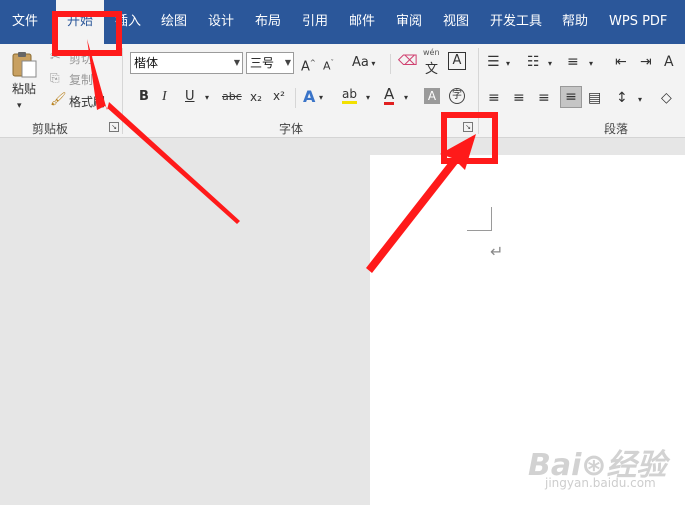  What do you see at coordinates (421, 203) in the screenshot?
I see `annotation-arrow-to-font-launcher` at bounding box center [421, 203].